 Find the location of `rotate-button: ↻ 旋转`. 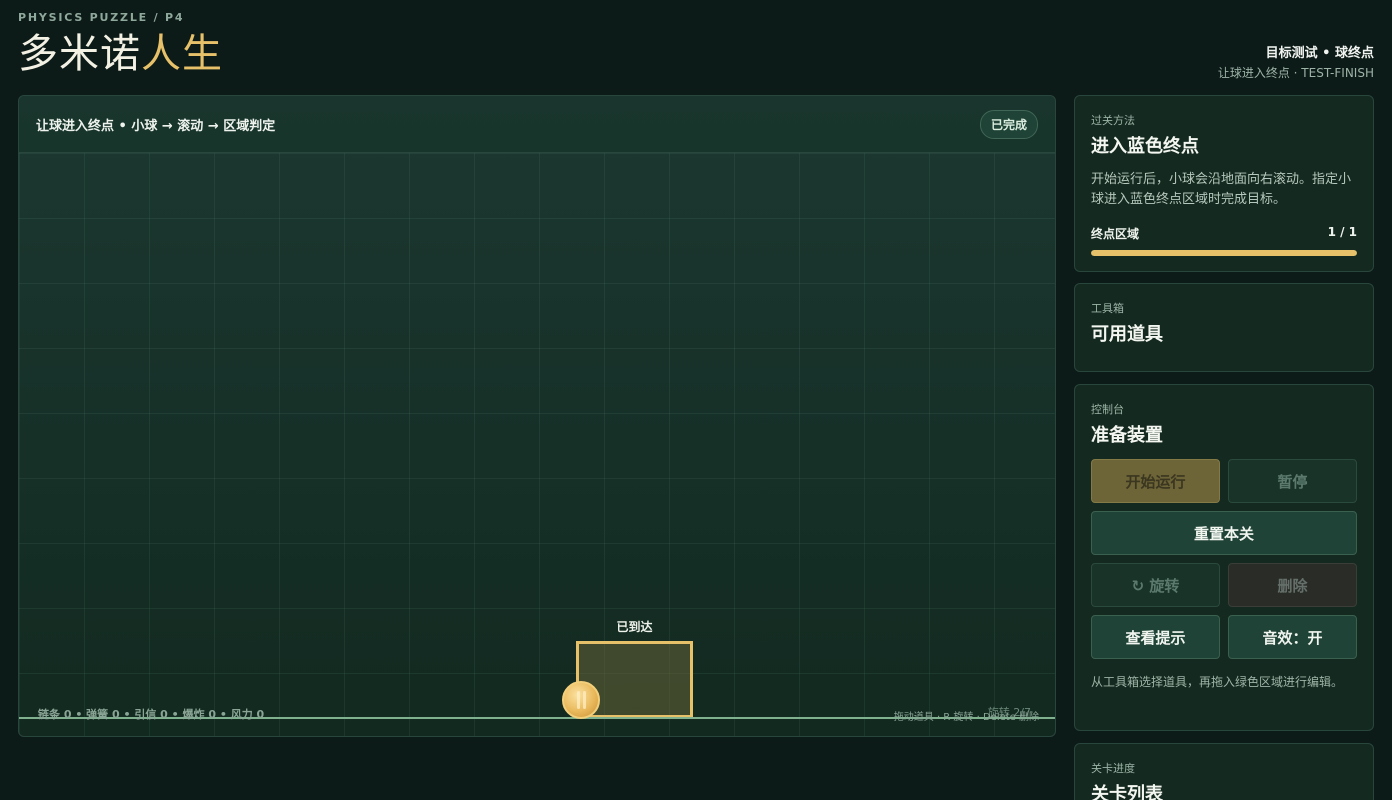

rotate-button: ↻ 旋转 is located at coordinates (1155, 585).